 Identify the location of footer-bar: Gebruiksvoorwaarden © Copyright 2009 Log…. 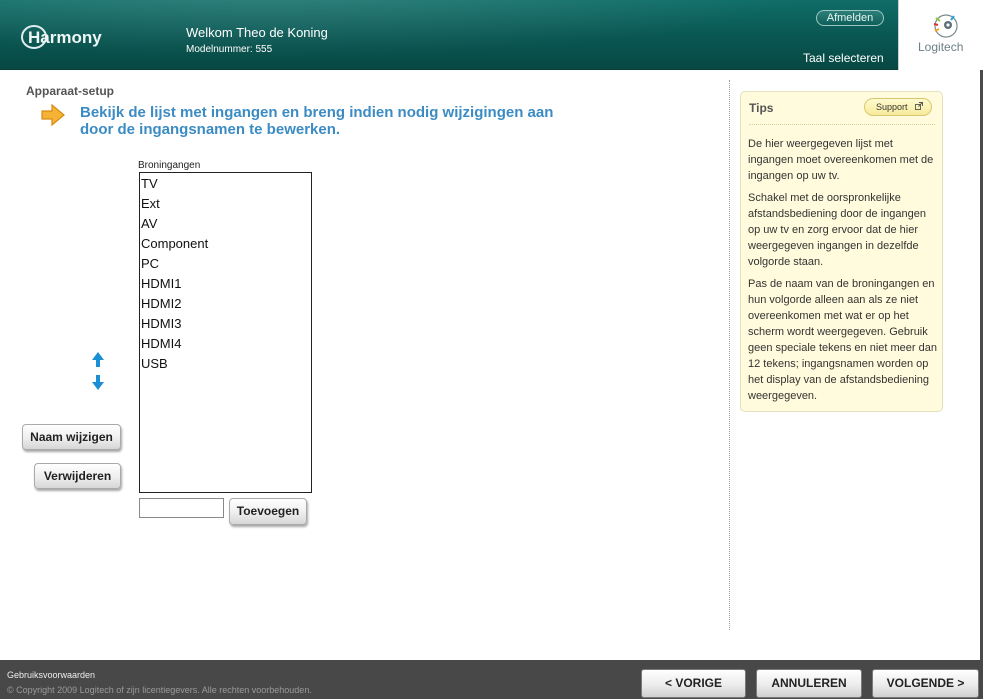
(491, 679).